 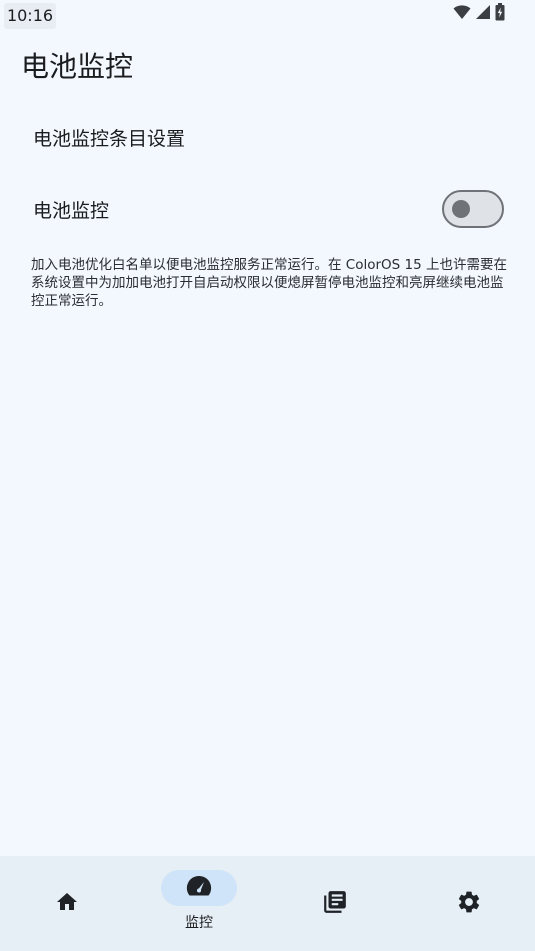 I want to click on setting-label: 电池监控条目设置, so click(x=109, y=138).